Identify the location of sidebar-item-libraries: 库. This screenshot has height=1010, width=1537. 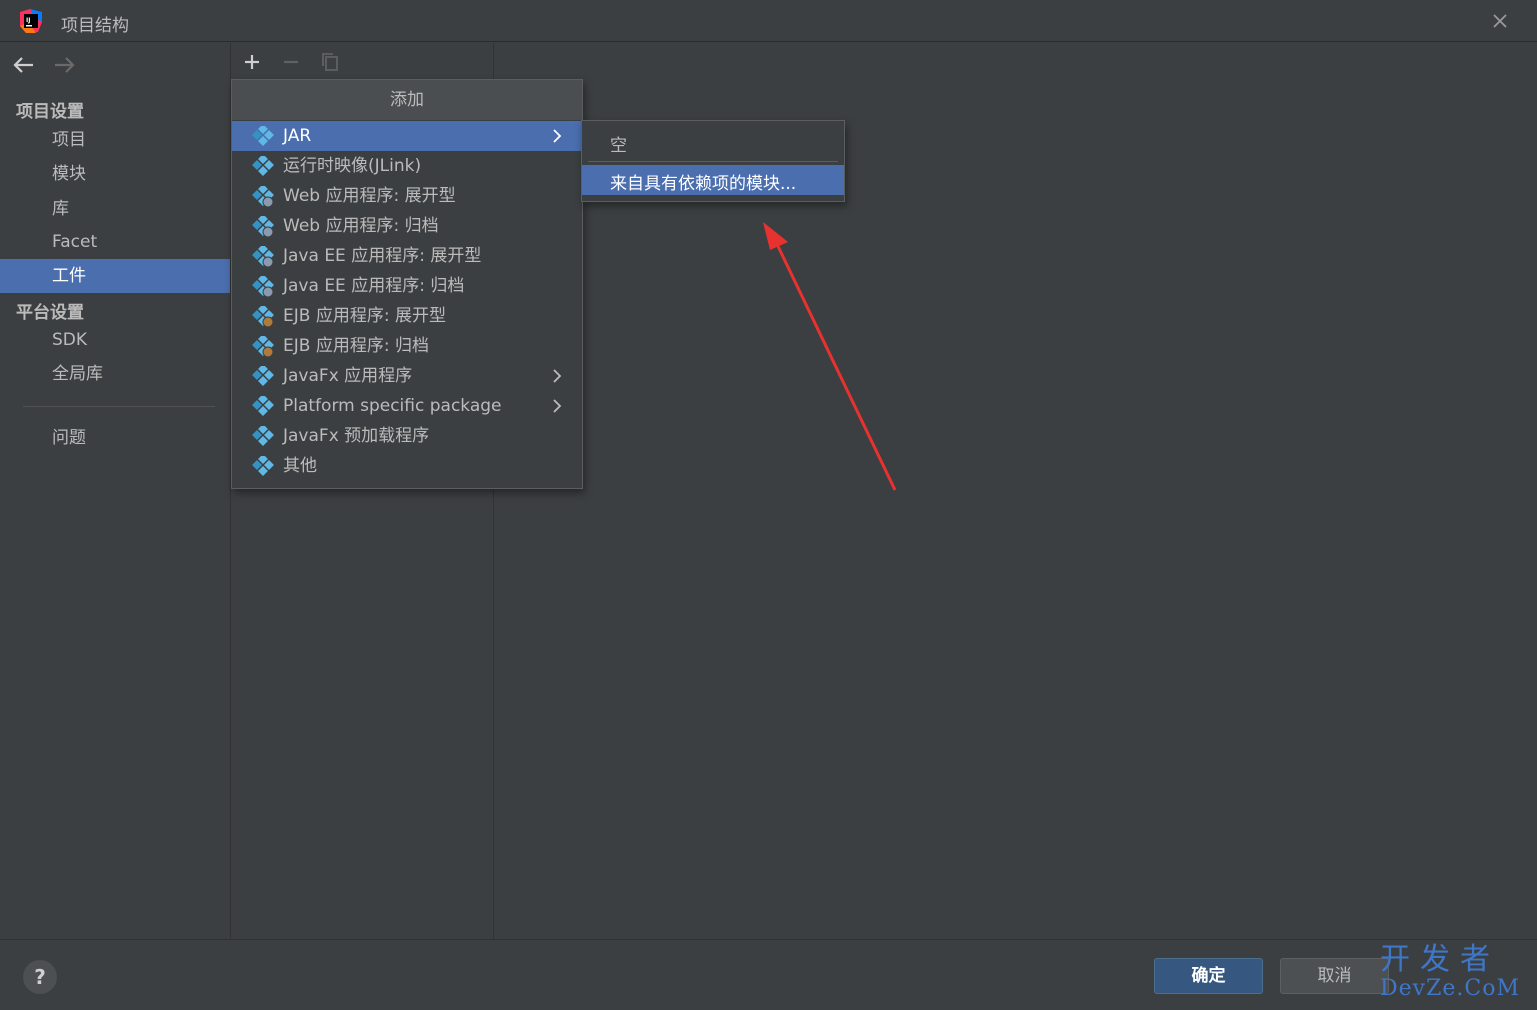
(115, 209).